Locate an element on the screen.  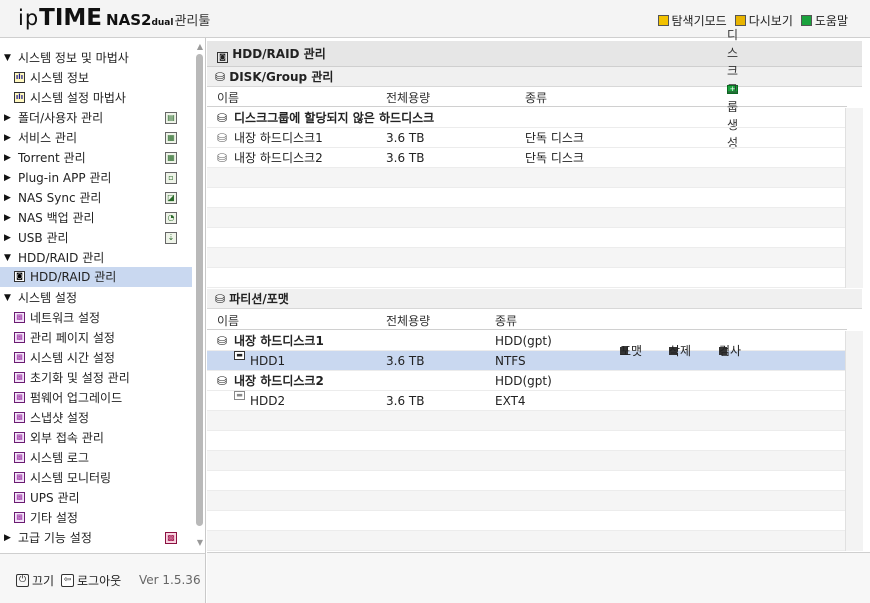
logout-button: ⇦ 로그아웃 is located at coordinates (91, 580).